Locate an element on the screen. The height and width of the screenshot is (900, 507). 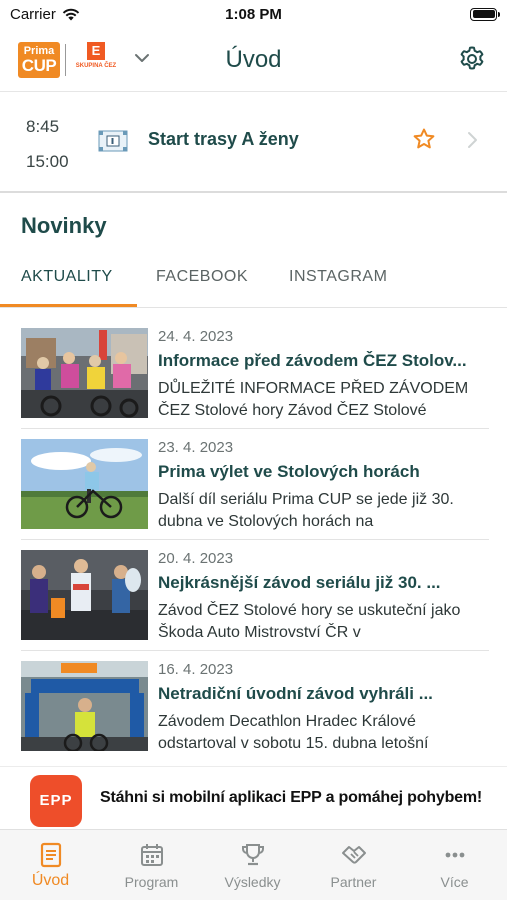
page-title: Úvod is located at coordinates (253, 59).